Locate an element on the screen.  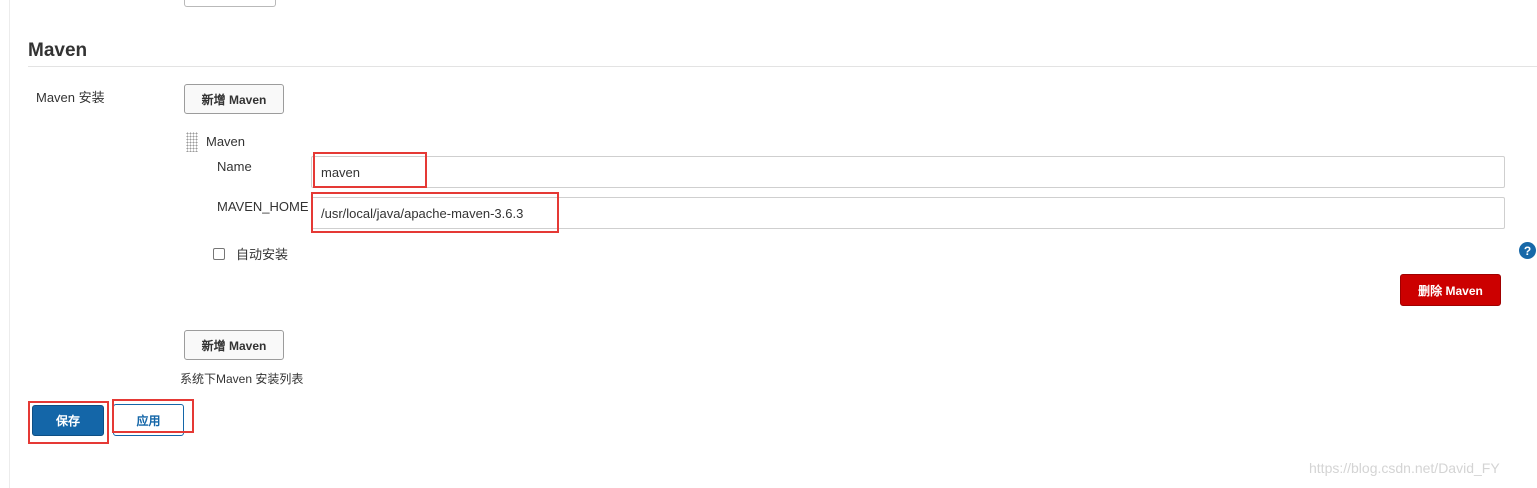
section-divider is located at coordinates (782, 66).